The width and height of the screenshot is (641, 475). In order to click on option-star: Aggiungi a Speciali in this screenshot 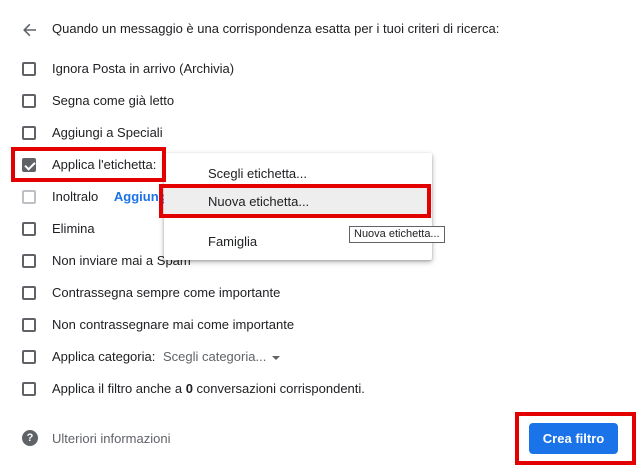, I will do `click(92, 133)`.